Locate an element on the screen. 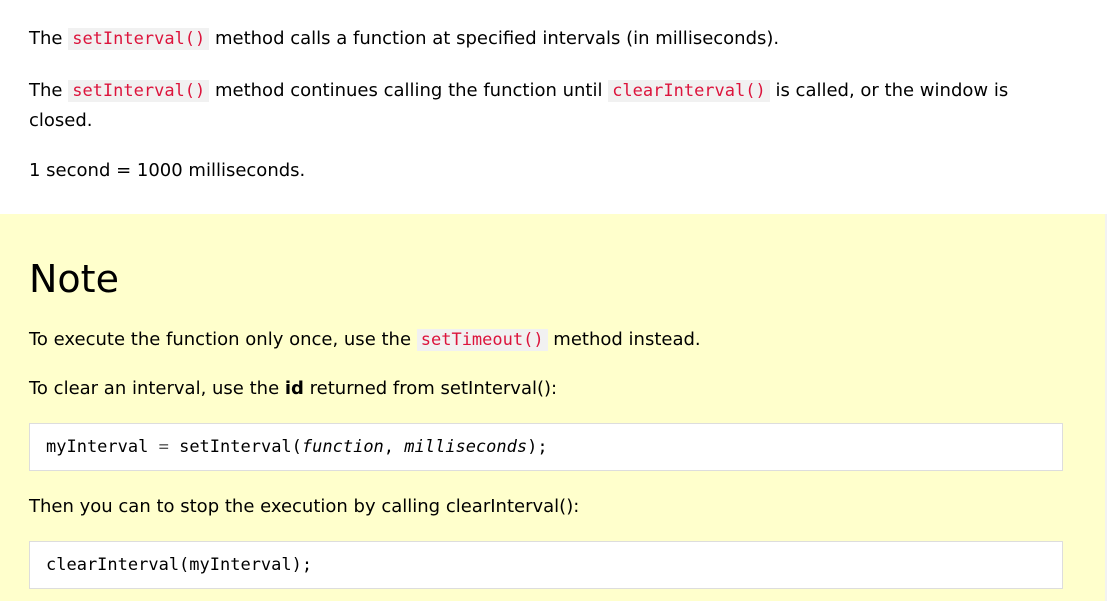  note-title: Note is located at coordinates (74, 279).